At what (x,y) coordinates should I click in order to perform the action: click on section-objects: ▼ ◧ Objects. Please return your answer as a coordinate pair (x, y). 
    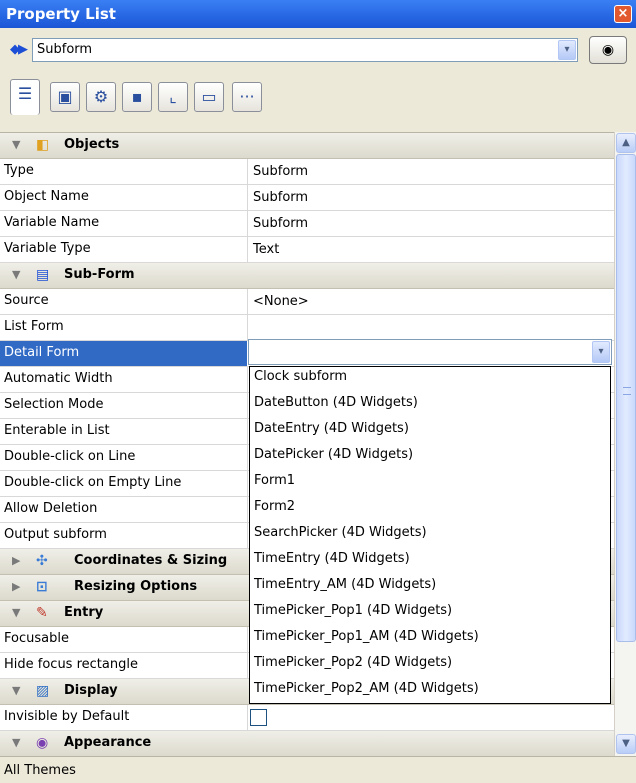
    Looking at the image, I should click on (307, 146).